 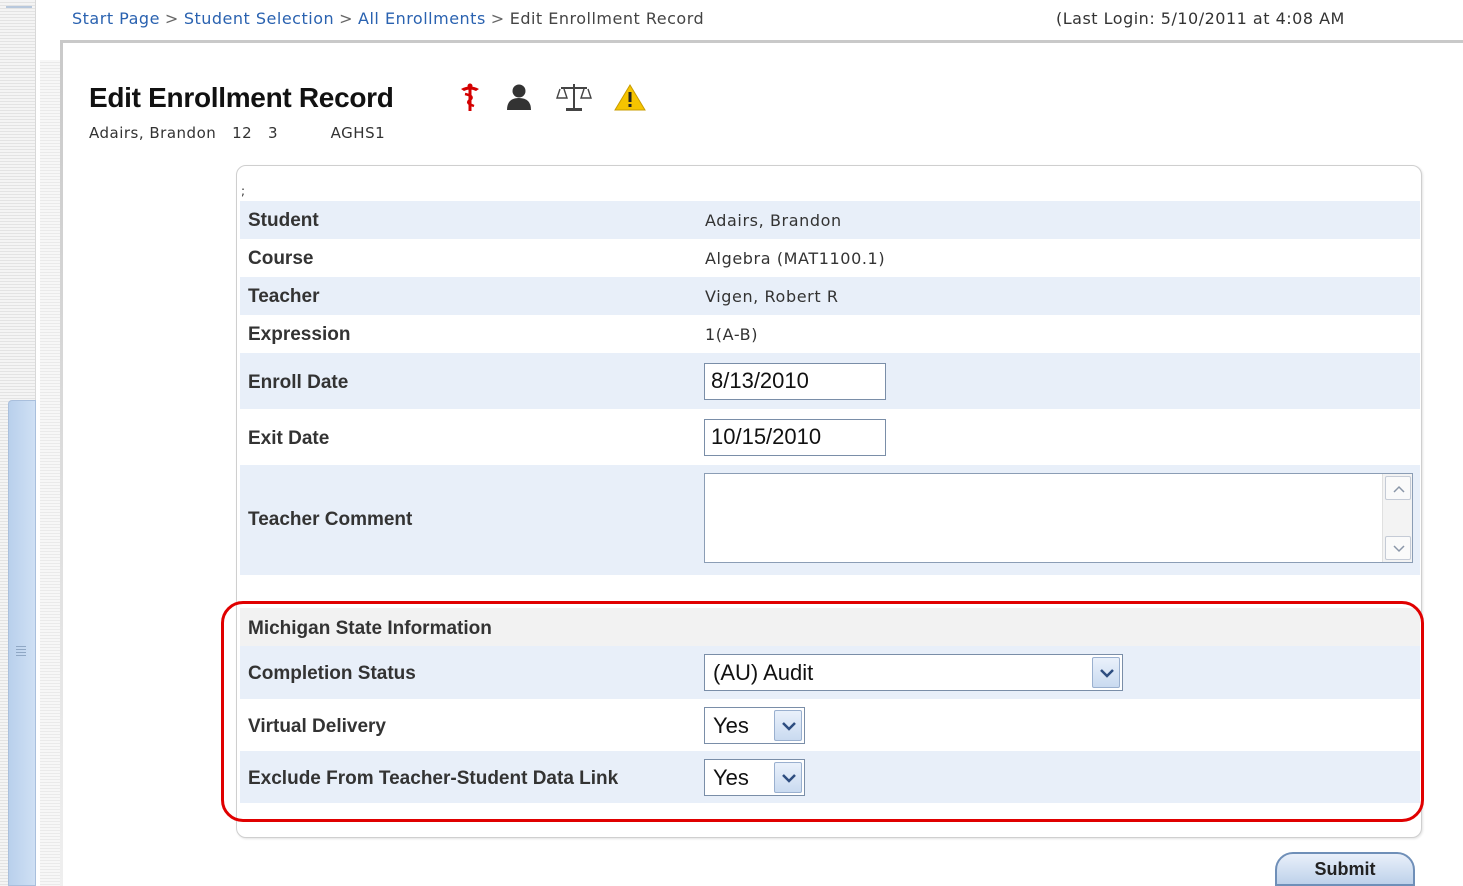 What do you see at coordinates (519, 97) in the screenshot?
I see `person-icon` at bounding box center [519, 97].